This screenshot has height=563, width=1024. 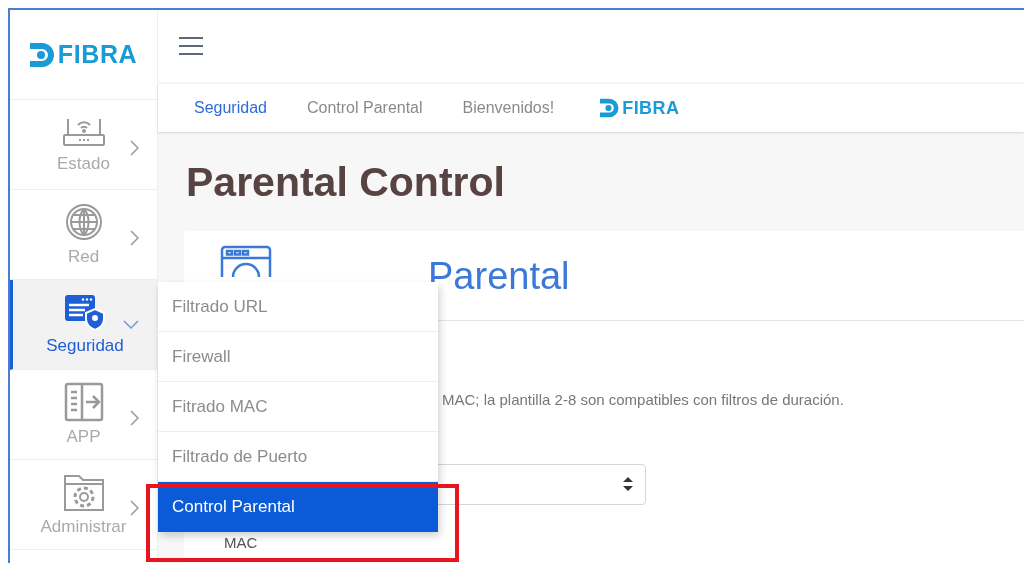 I want to click on menu-item: Filtrado URL, so click(x=298, y=307).